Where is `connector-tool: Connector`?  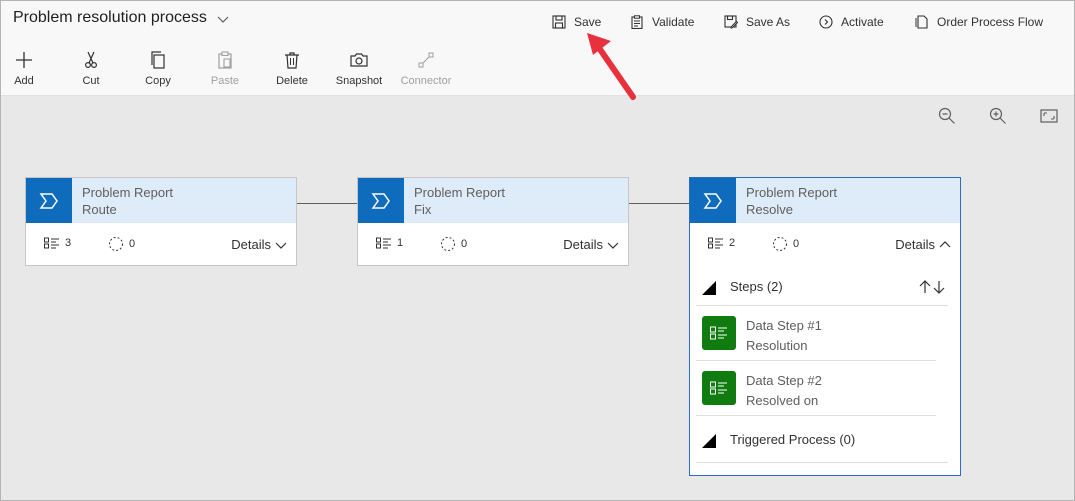
connector-tool: Connector is located at coordinates (426, 69).